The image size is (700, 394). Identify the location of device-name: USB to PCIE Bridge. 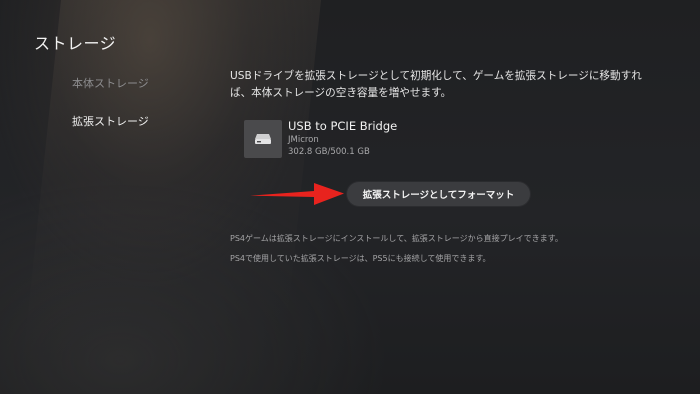
(343, 126).